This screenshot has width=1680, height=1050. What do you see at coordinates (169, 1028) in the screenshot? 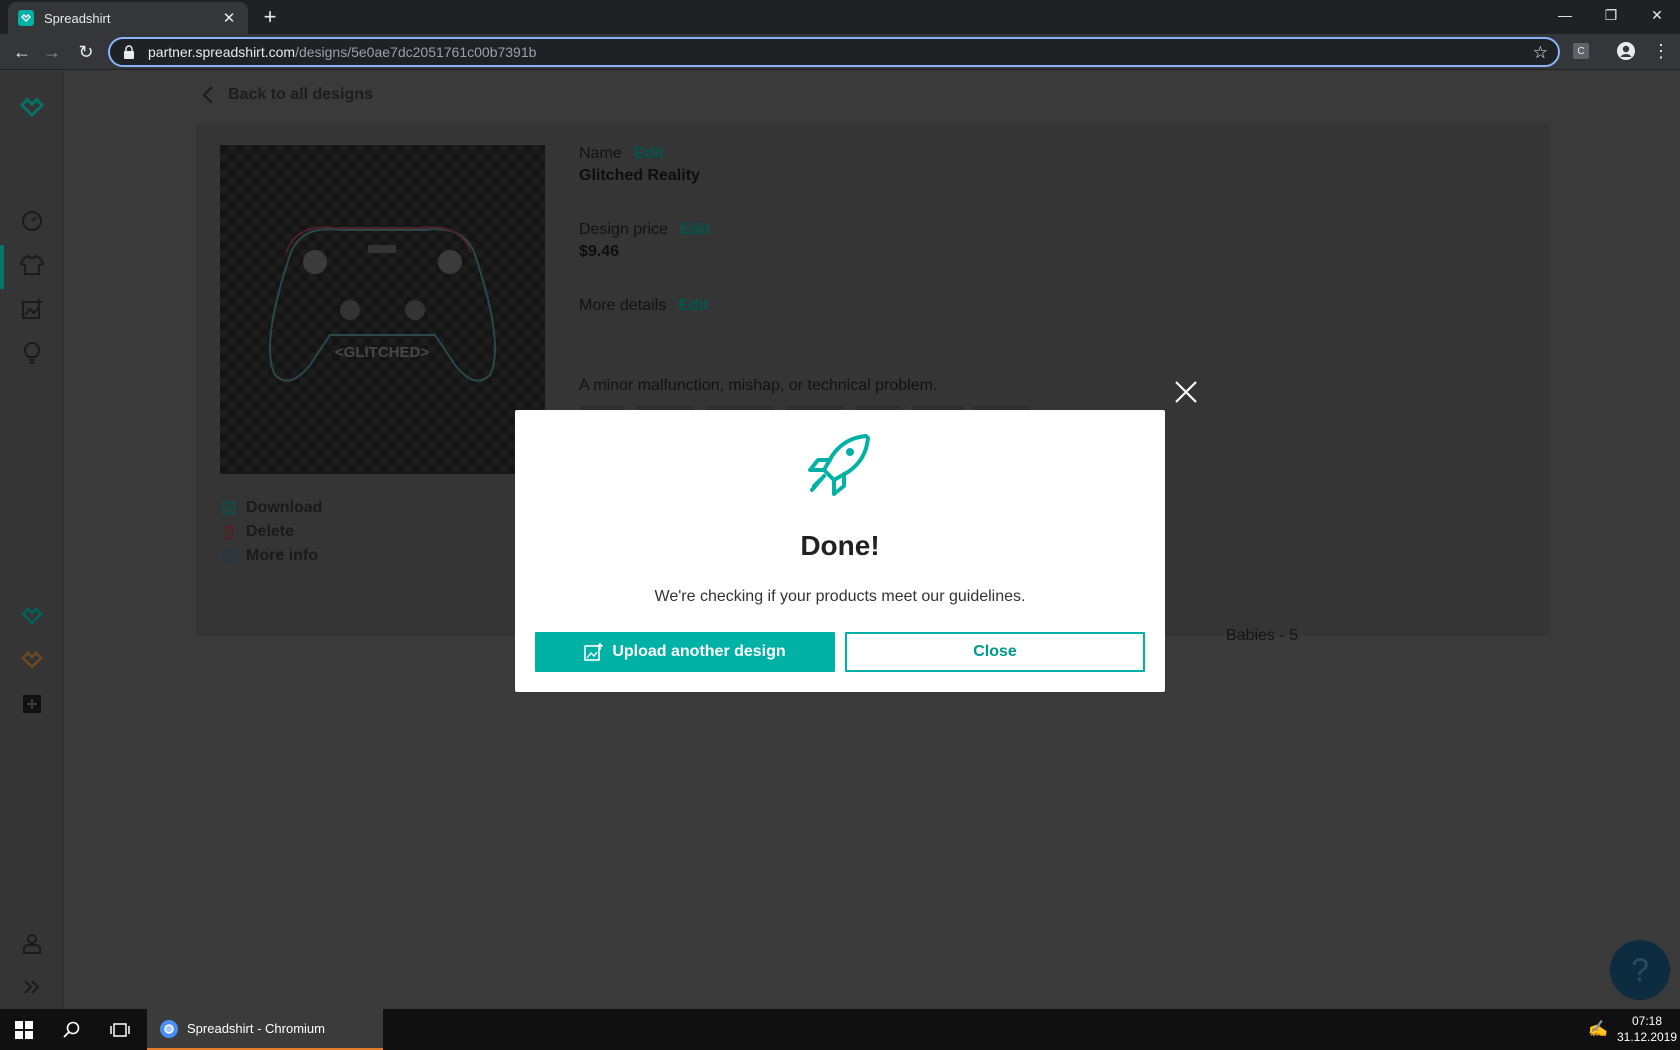
I see `chromium-icon` at bounding box center [169, 1028].